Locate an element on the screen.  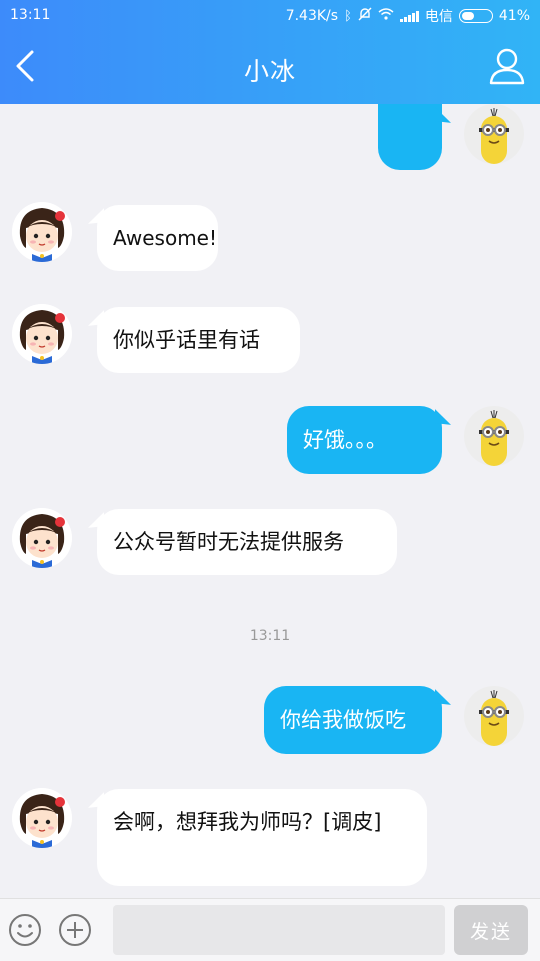
bot-message-bubble: 会啊，想拜我为师吗？[调皮] is located at coordinates (262, 837).